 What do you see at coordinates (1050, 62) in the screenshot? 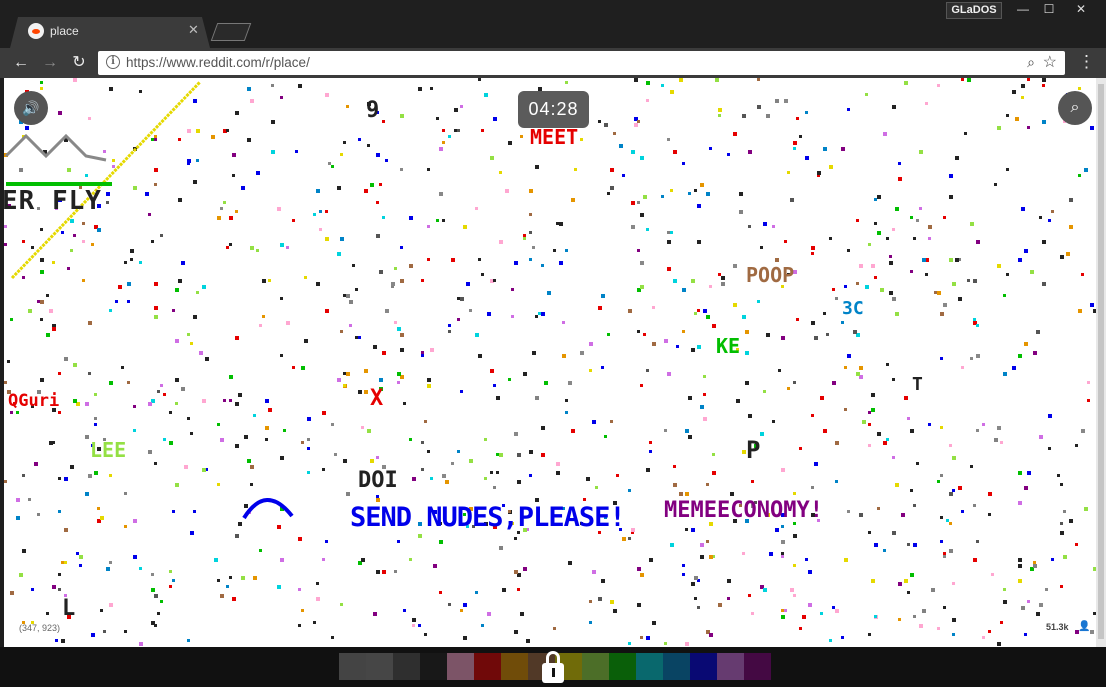
I see `star-icon: ☆` at bounding box center [1050, 62].